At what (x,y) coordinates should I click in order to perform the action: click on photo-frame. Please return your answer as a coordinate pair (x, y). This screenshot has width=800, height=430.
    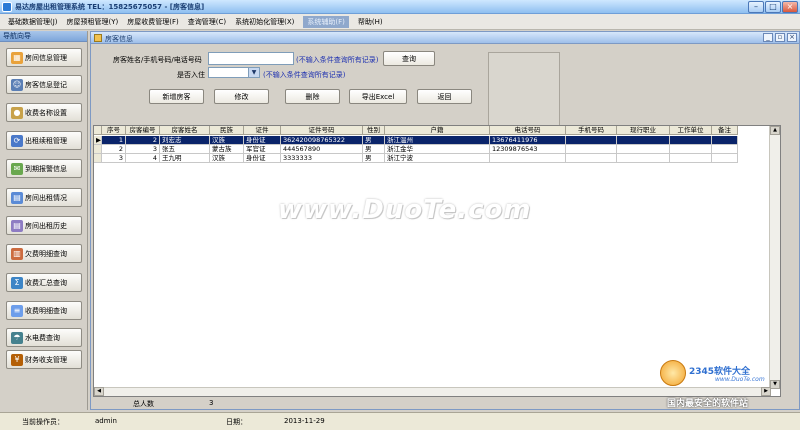
    Looking at the image, I should click on (524, 90).